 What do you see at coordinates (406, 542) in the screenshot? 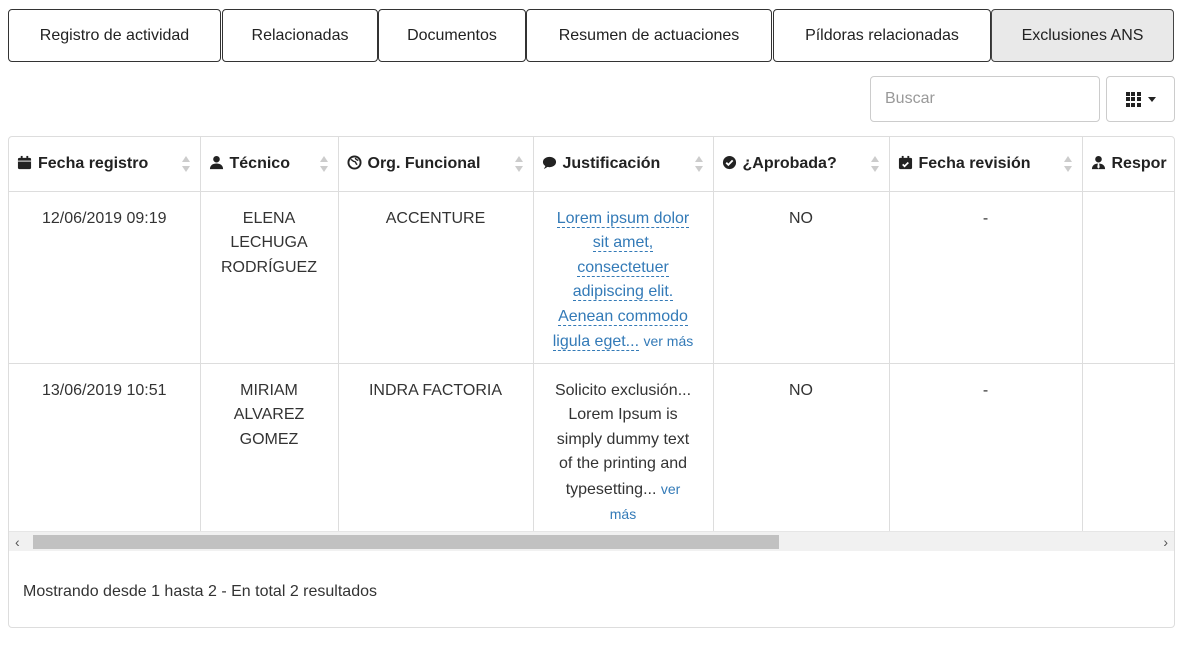
I see `scrollbar-thumb` at bounding box center [406, 542].